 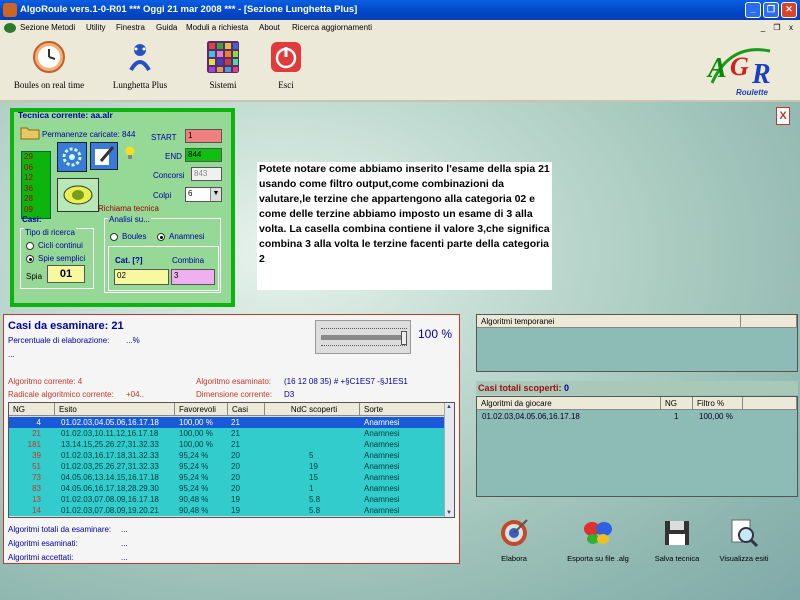 I want to click on lightbulb-icon, so click(x=130, y=153).